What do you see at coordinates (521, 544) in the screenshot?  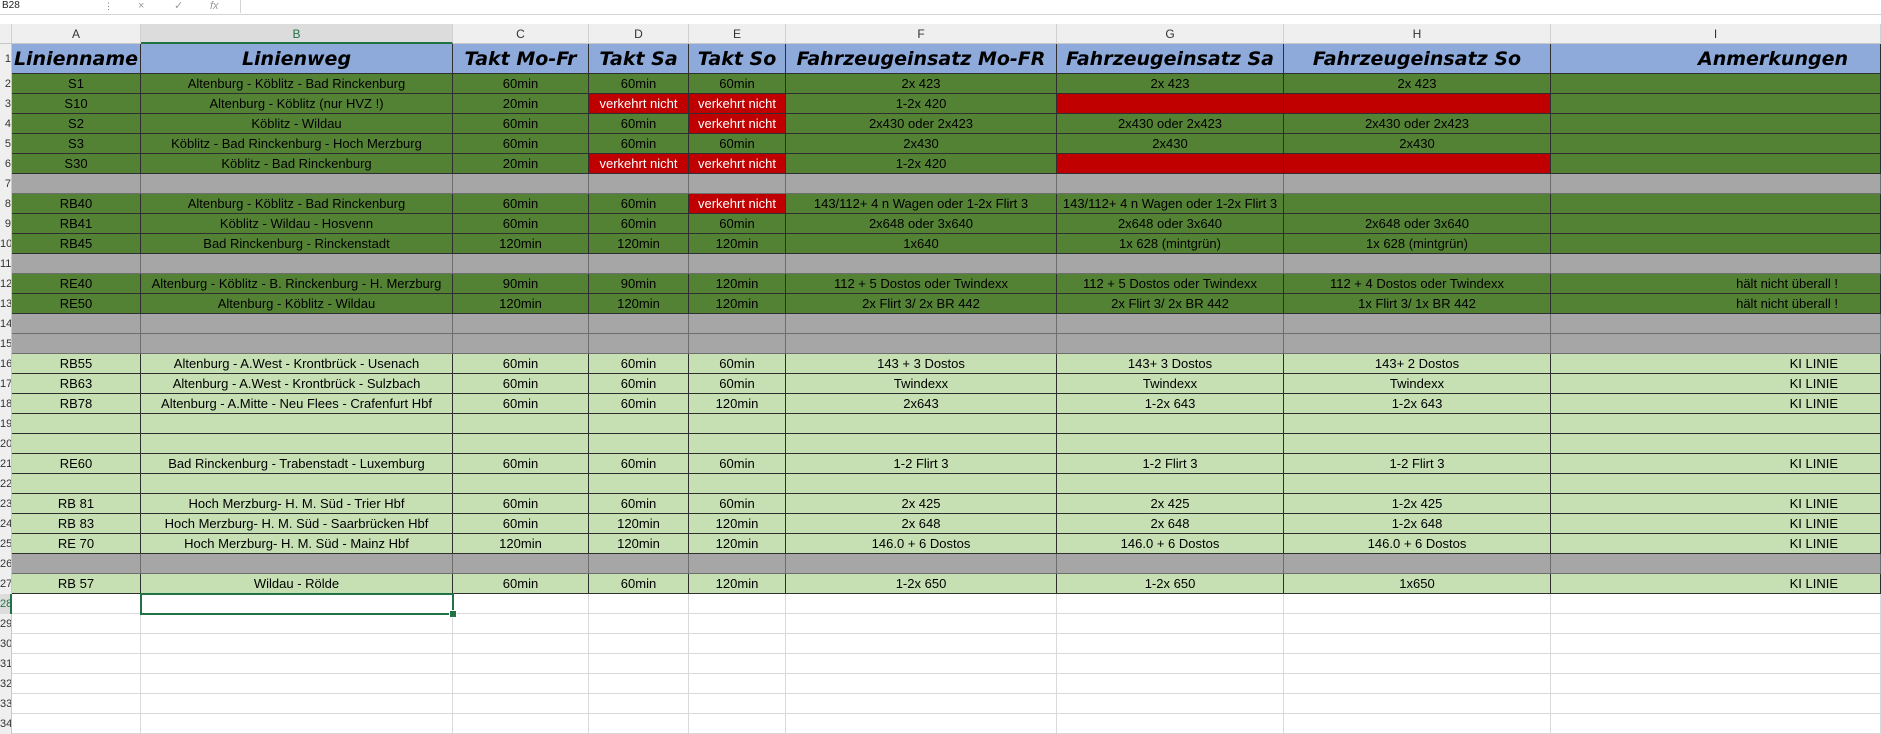 I see `cell-c25: 120min` at bounding box center [521, 544].